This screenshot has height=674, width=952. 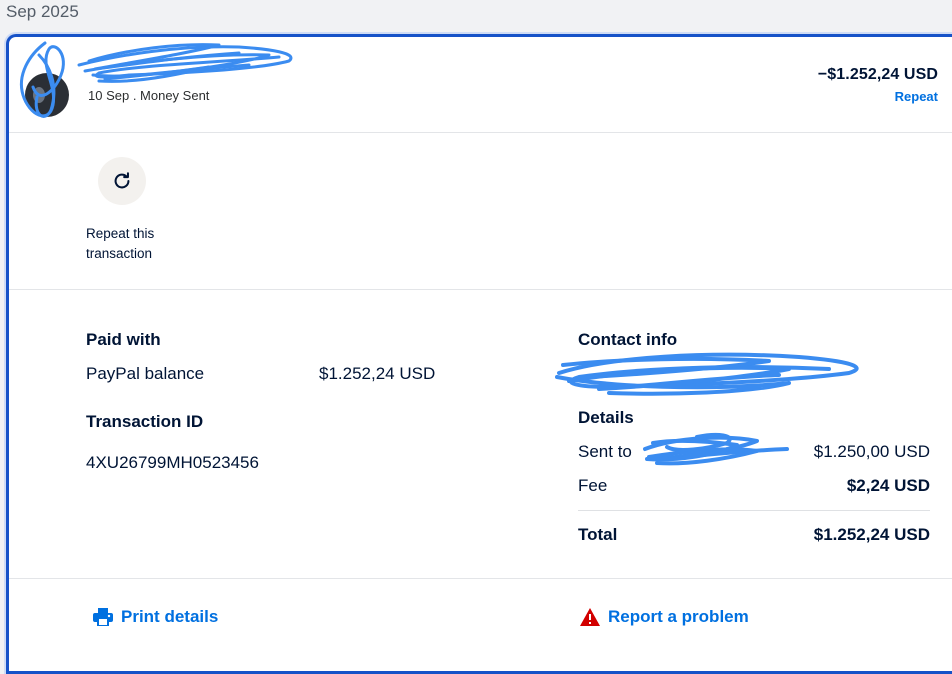 What do you see at coordinates (145, 421) in the screenshot?
I see `transaction-id-heading: Transaction ID` at bounding box center [145, 421].